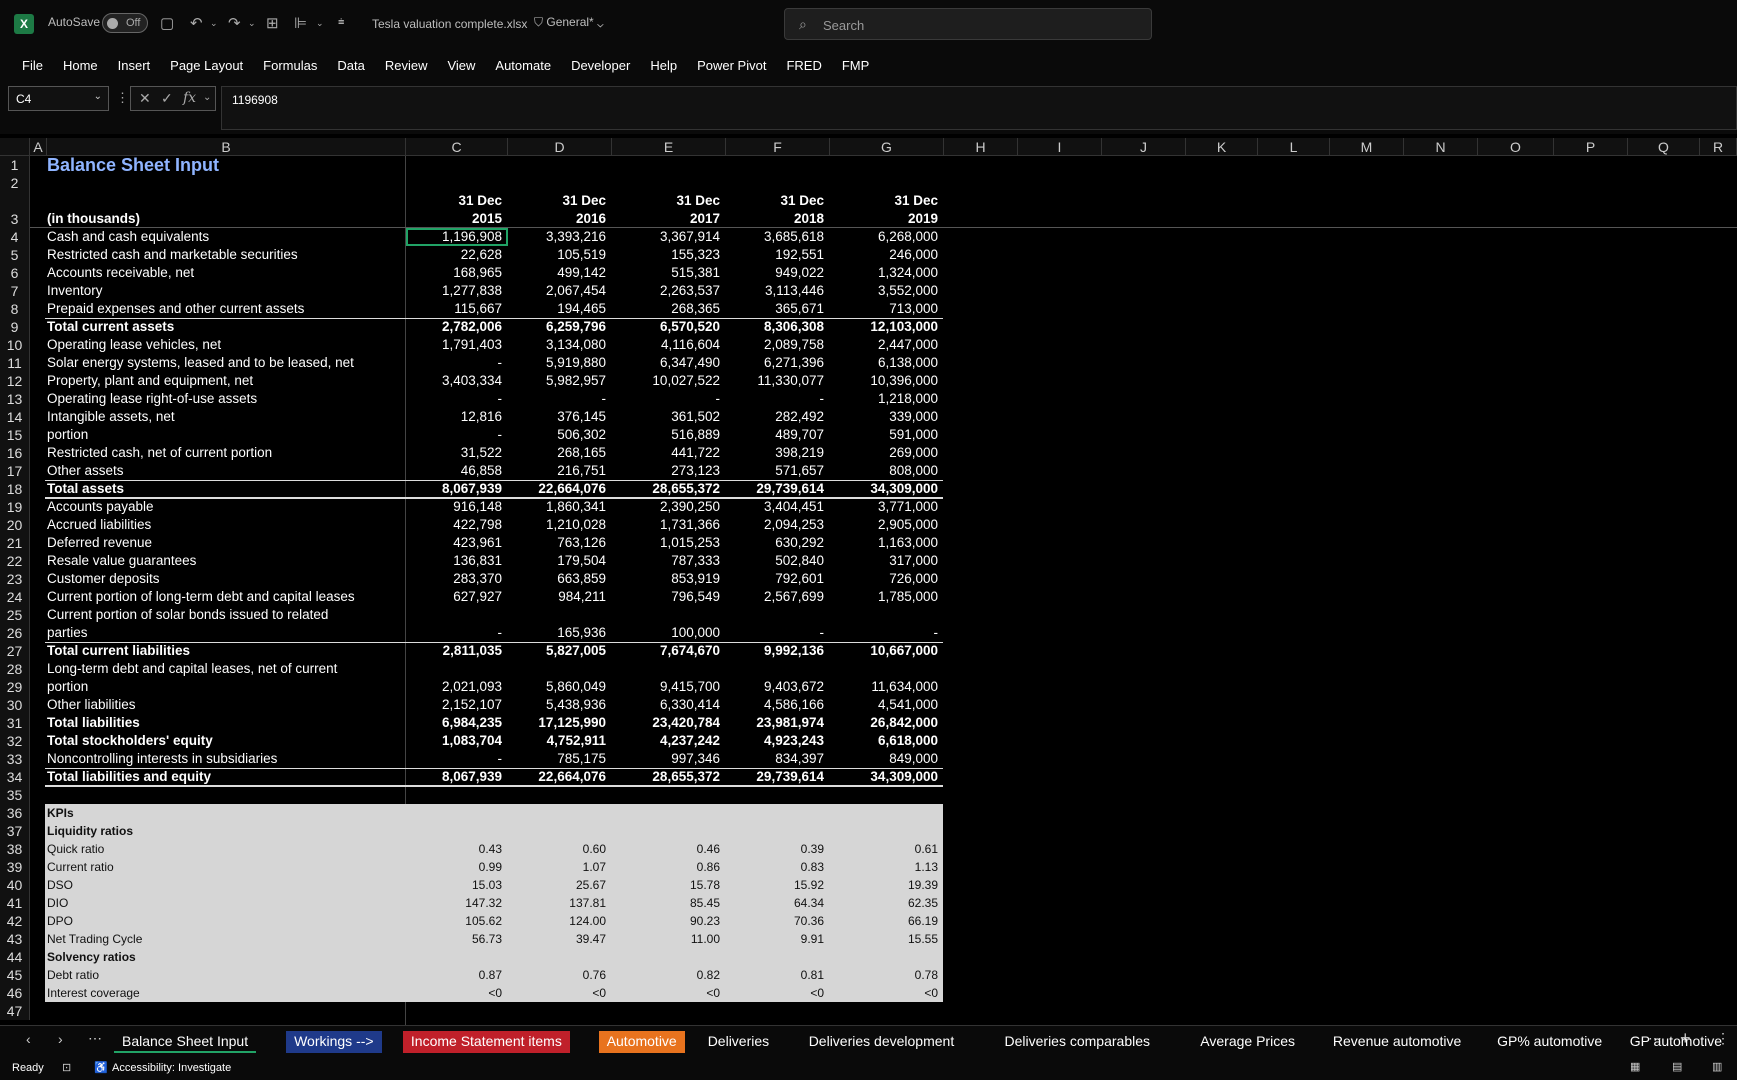 The width and height of the screenshot is (1737, 1080). I want to click on data-cell: 216,751, so click(560, 471).